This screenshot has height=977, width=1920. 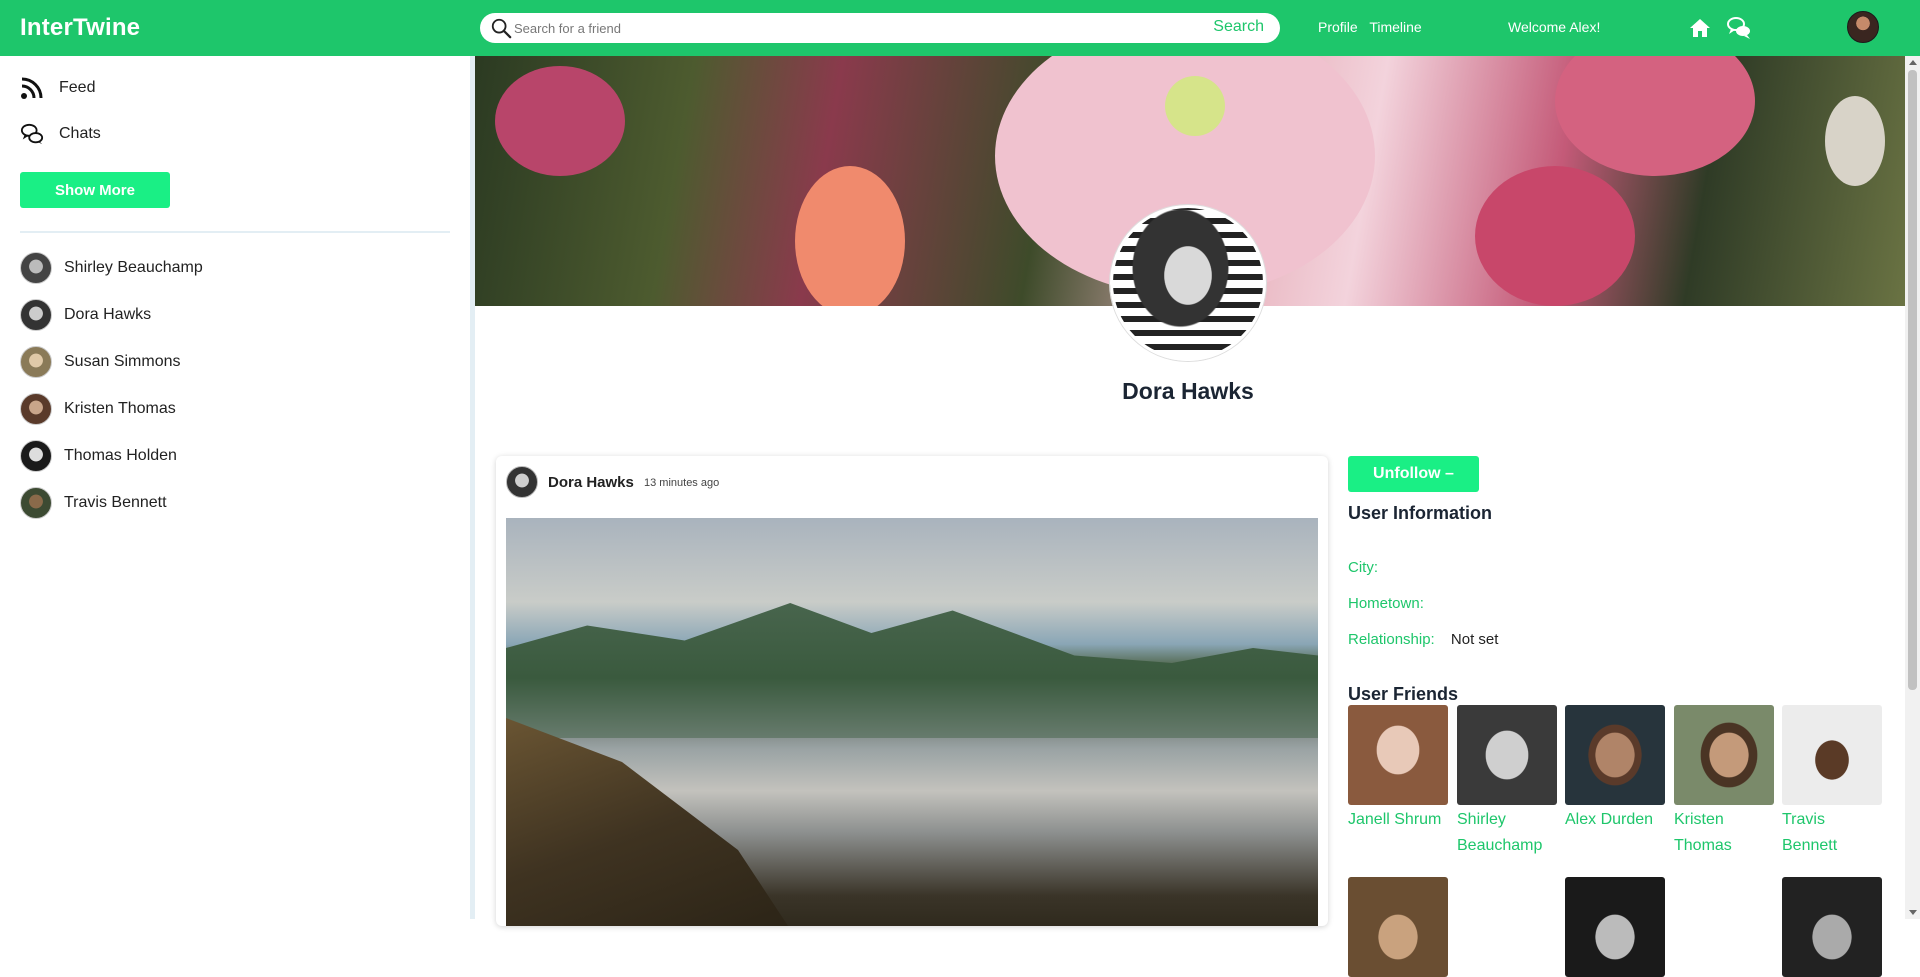 I want to click on sidebar-friend-travis: Travis Bennett, so click(x=93, y=503).